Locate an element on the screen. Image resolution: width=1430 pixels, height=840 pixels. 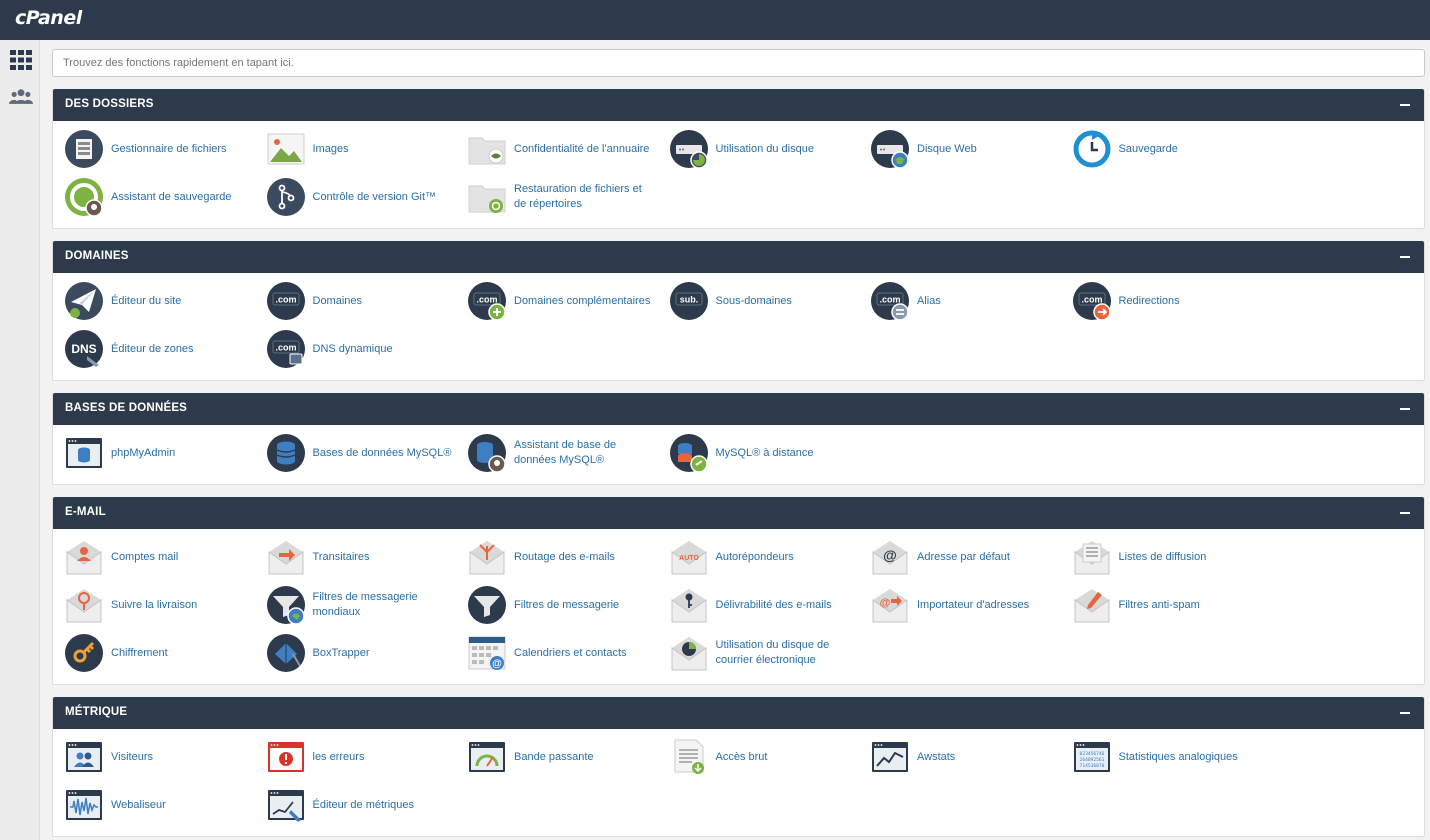
app-item: .com Alias is located at coordinates (959, 301).